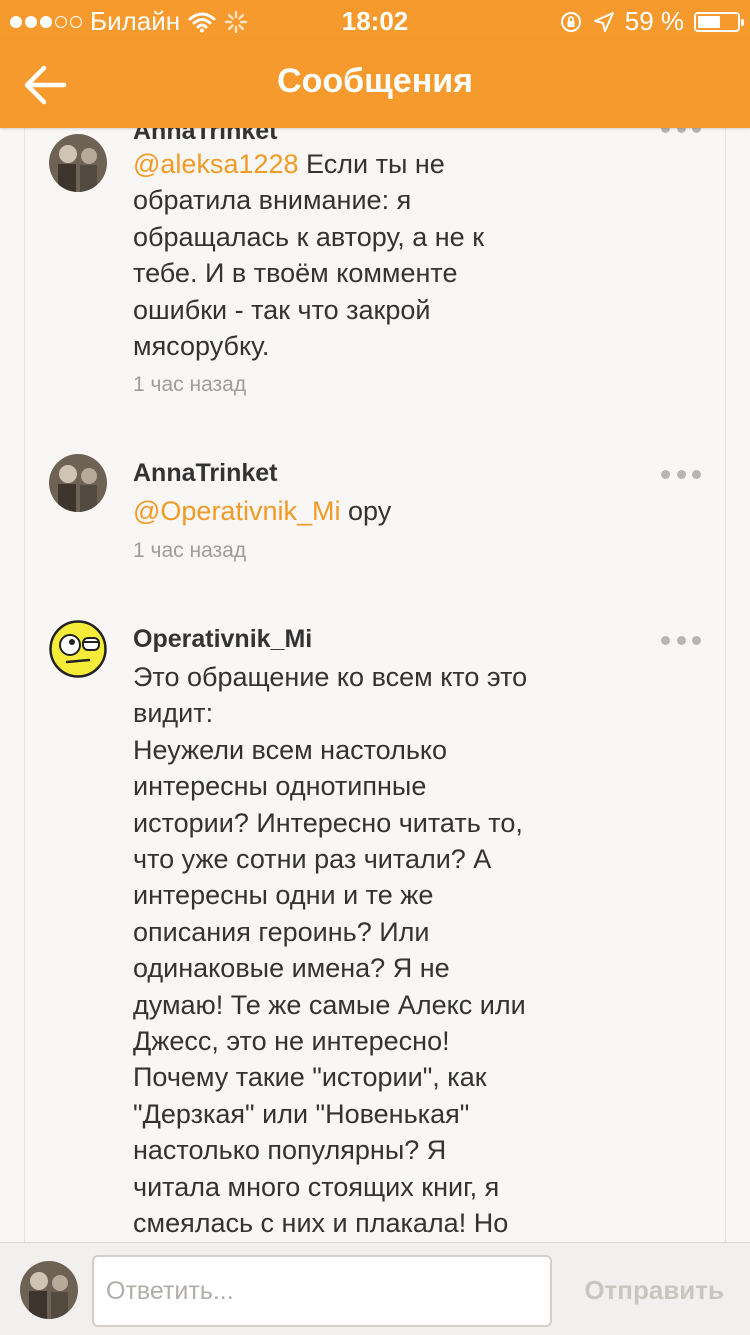 The height and width of the screenshot is (1335, 750). Describe the element at coordinates (328, 822) in the screenshot. I see `comment-line: истории? Интересно читать то,` at that location.